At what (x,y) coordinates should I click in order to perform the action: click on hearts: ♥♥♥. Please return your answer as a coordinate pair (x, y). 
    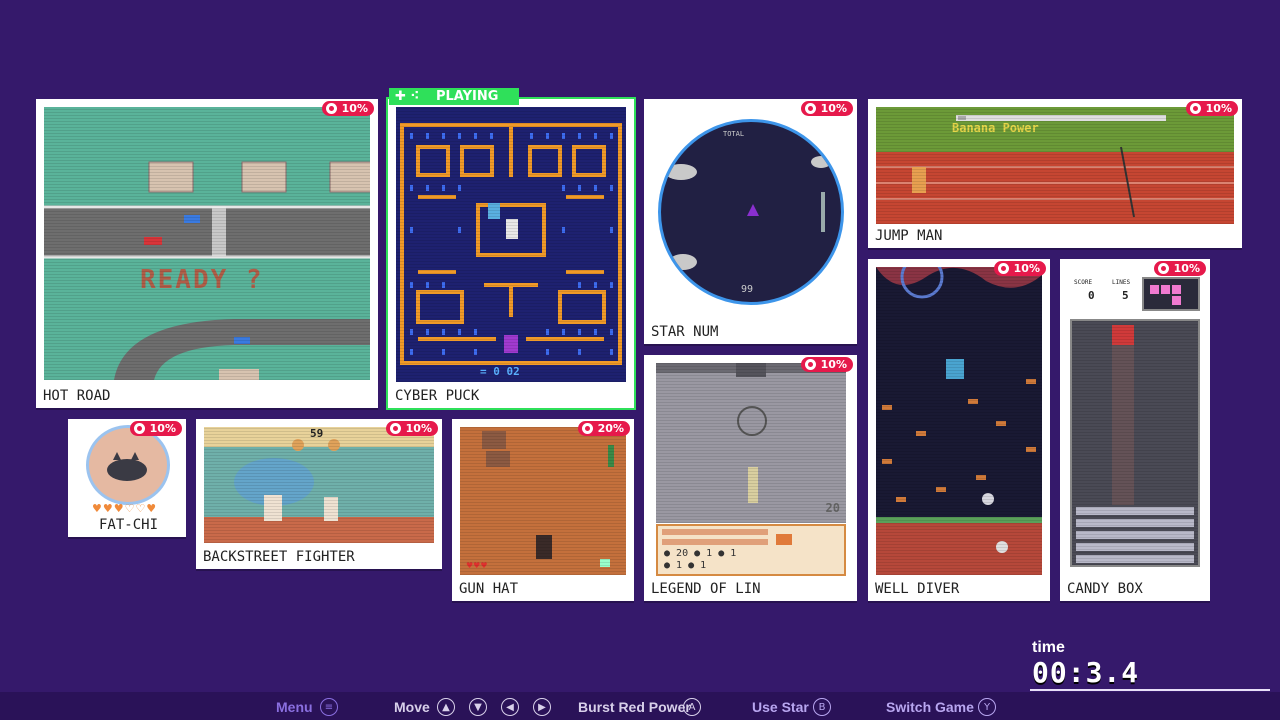
    Looking at the image, I should click on (477, 565).